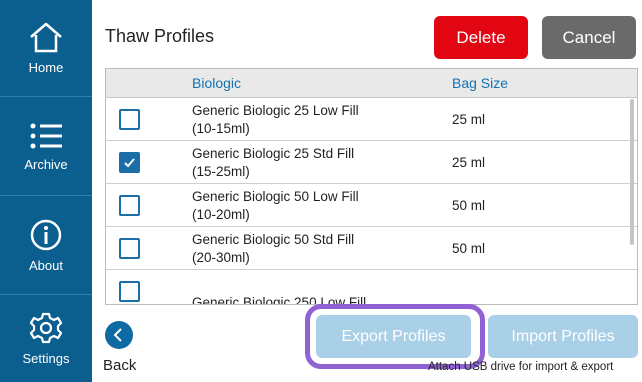  Describe the element at coordinates (275, 196) in the screenshot. I see `biologic-name: Generic Biologic 50 Low Fill` at that location.